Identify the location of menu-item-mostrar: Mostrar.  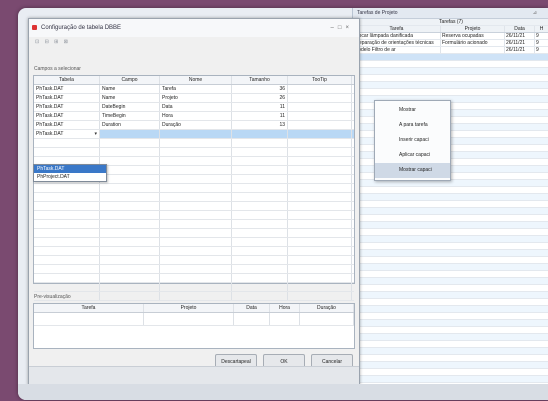
(412, 110).